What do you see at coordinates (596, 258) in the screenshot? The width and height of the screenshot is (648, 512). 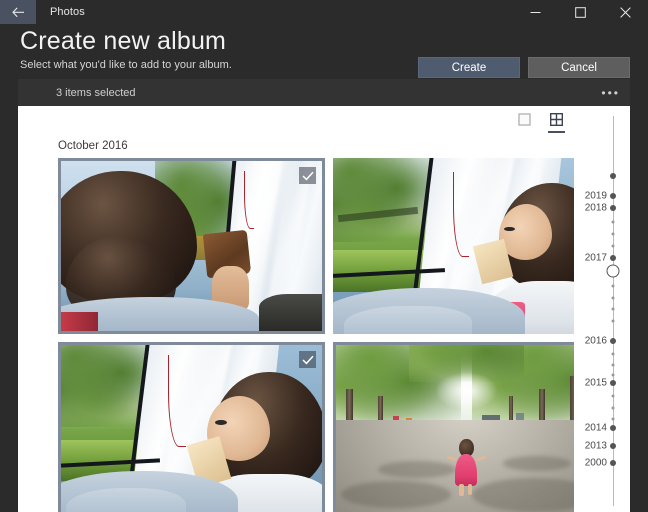 I see `timeline-year-label: 2017` at bounding box center [596, 258].